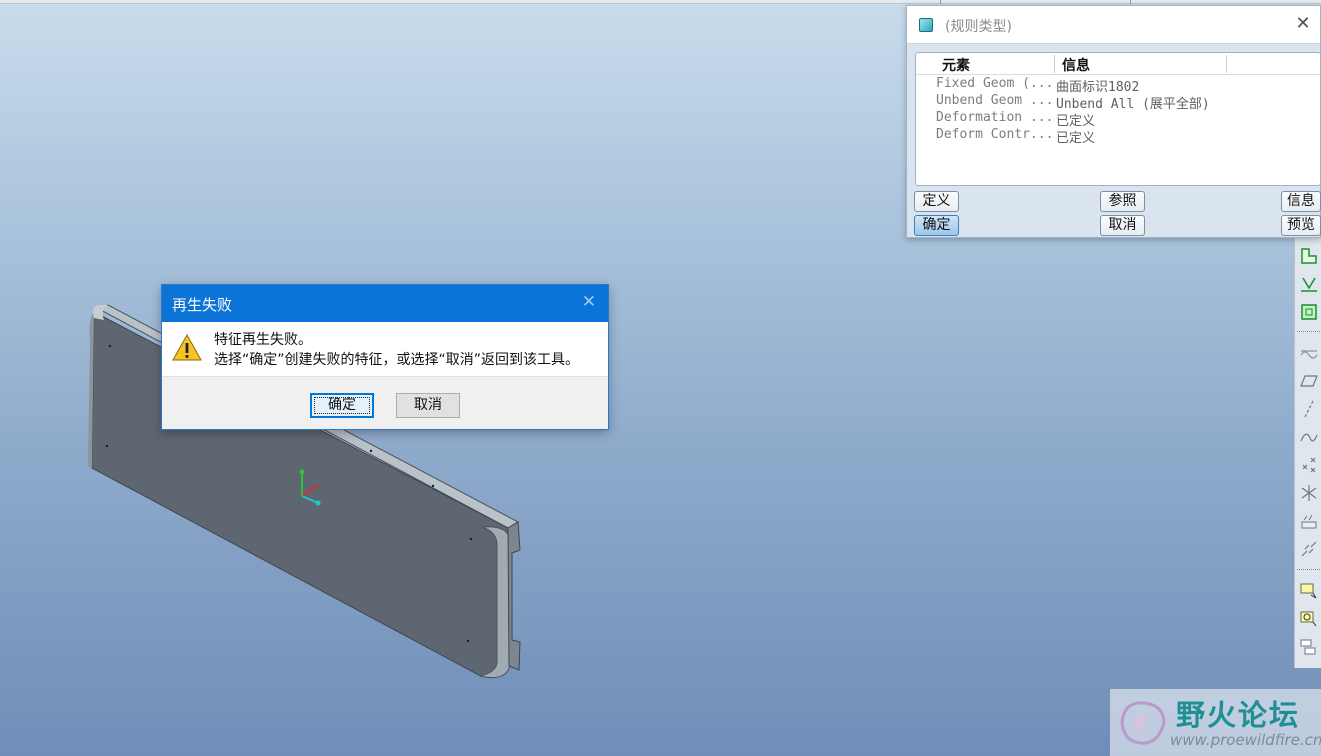 The image size is (1321, 756). What do you see at coordinates (397, 360) in the screenshot?
I see `error-message-line2: 选择“确定”创建失败的特征，或选择“取消”返回到该工具。` at bounding box center [397, 360].